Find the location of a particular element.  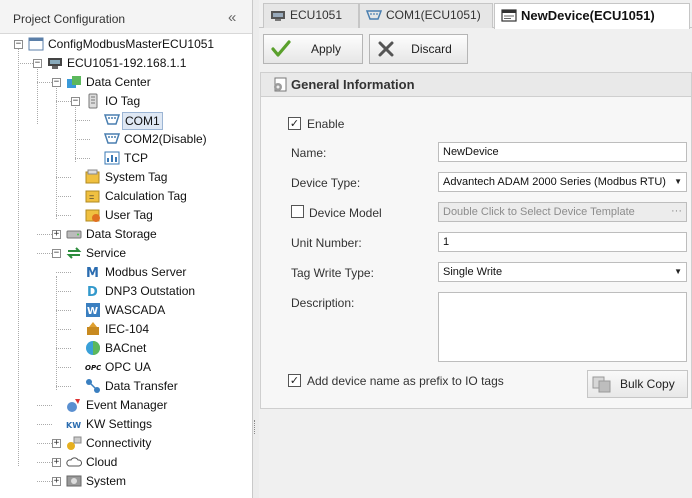

tree-item-data-center: − Data Center is located at coordinates (126, 82).